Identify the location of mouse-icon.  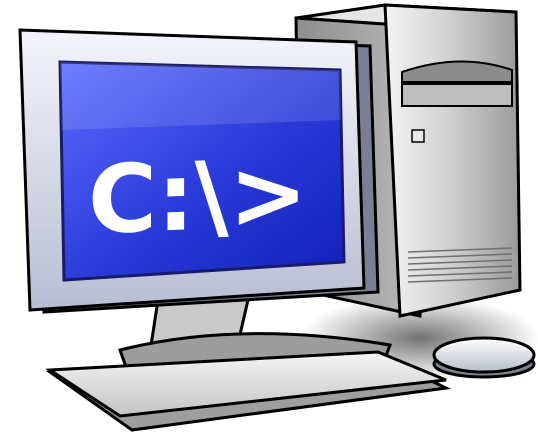
(484, 357).